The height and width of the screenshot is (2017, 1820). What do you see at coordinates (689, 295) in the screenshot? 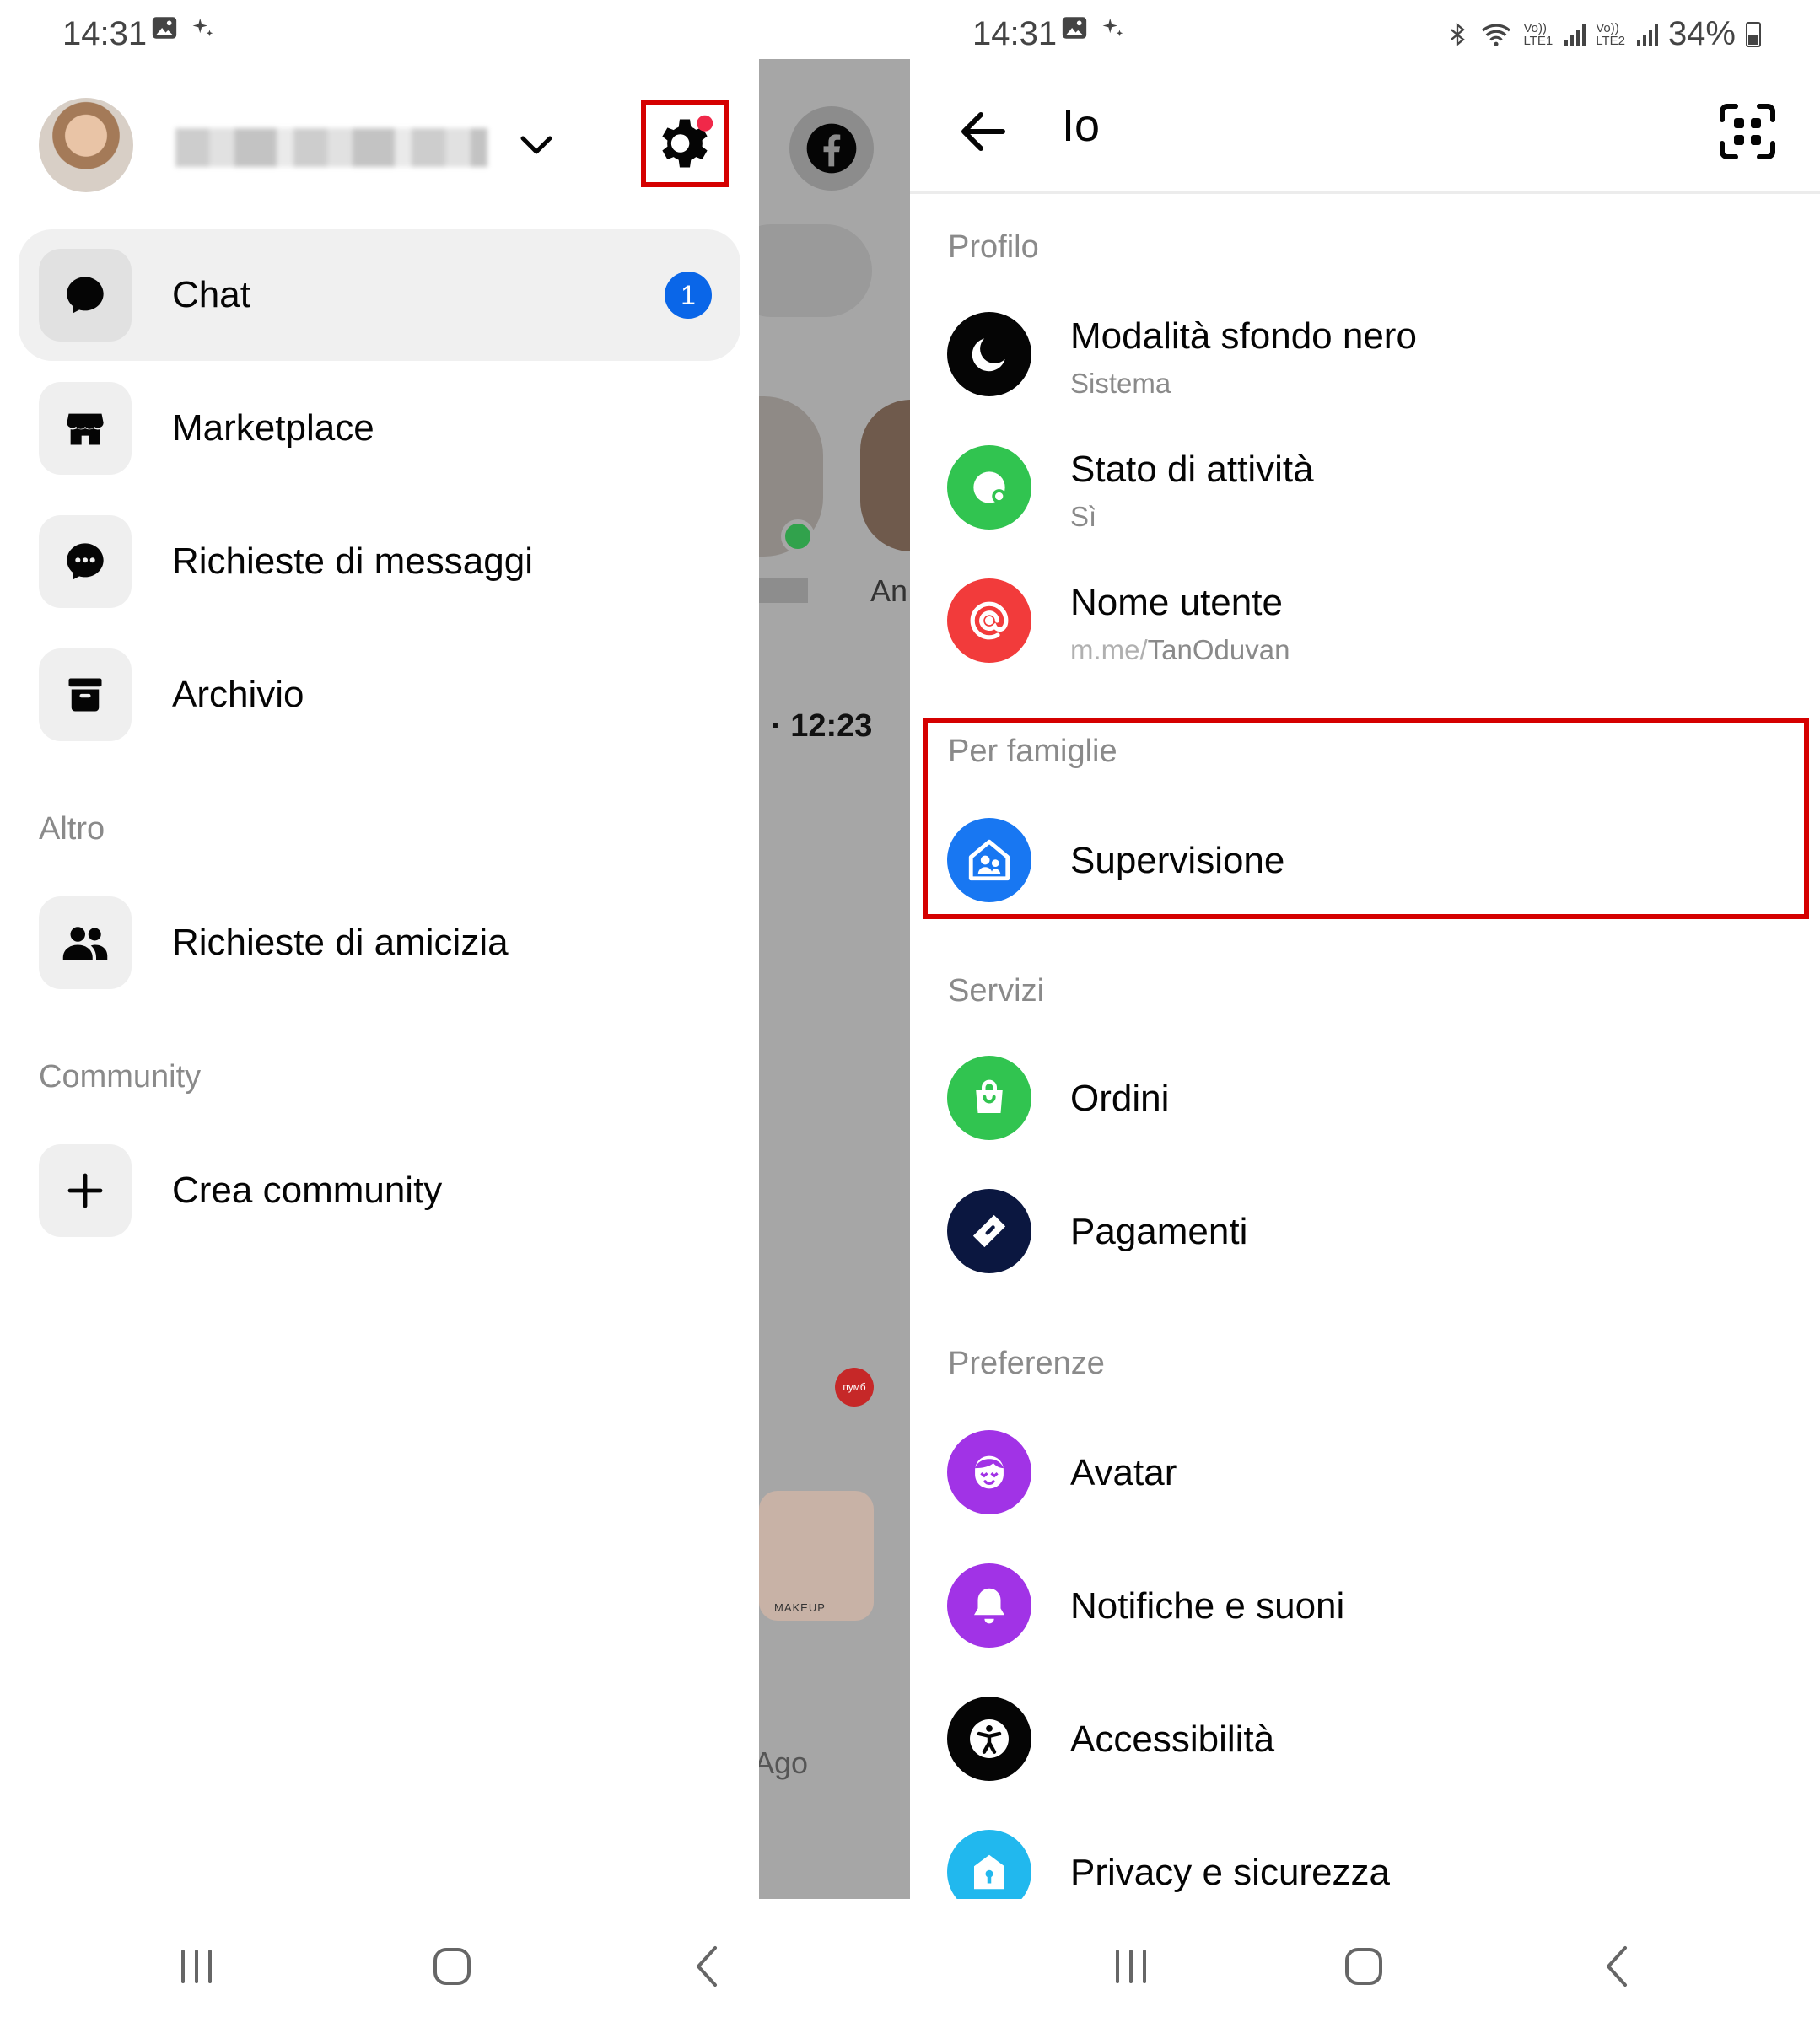
I see `unread-badge: 1` at bounding box center [689, 295].